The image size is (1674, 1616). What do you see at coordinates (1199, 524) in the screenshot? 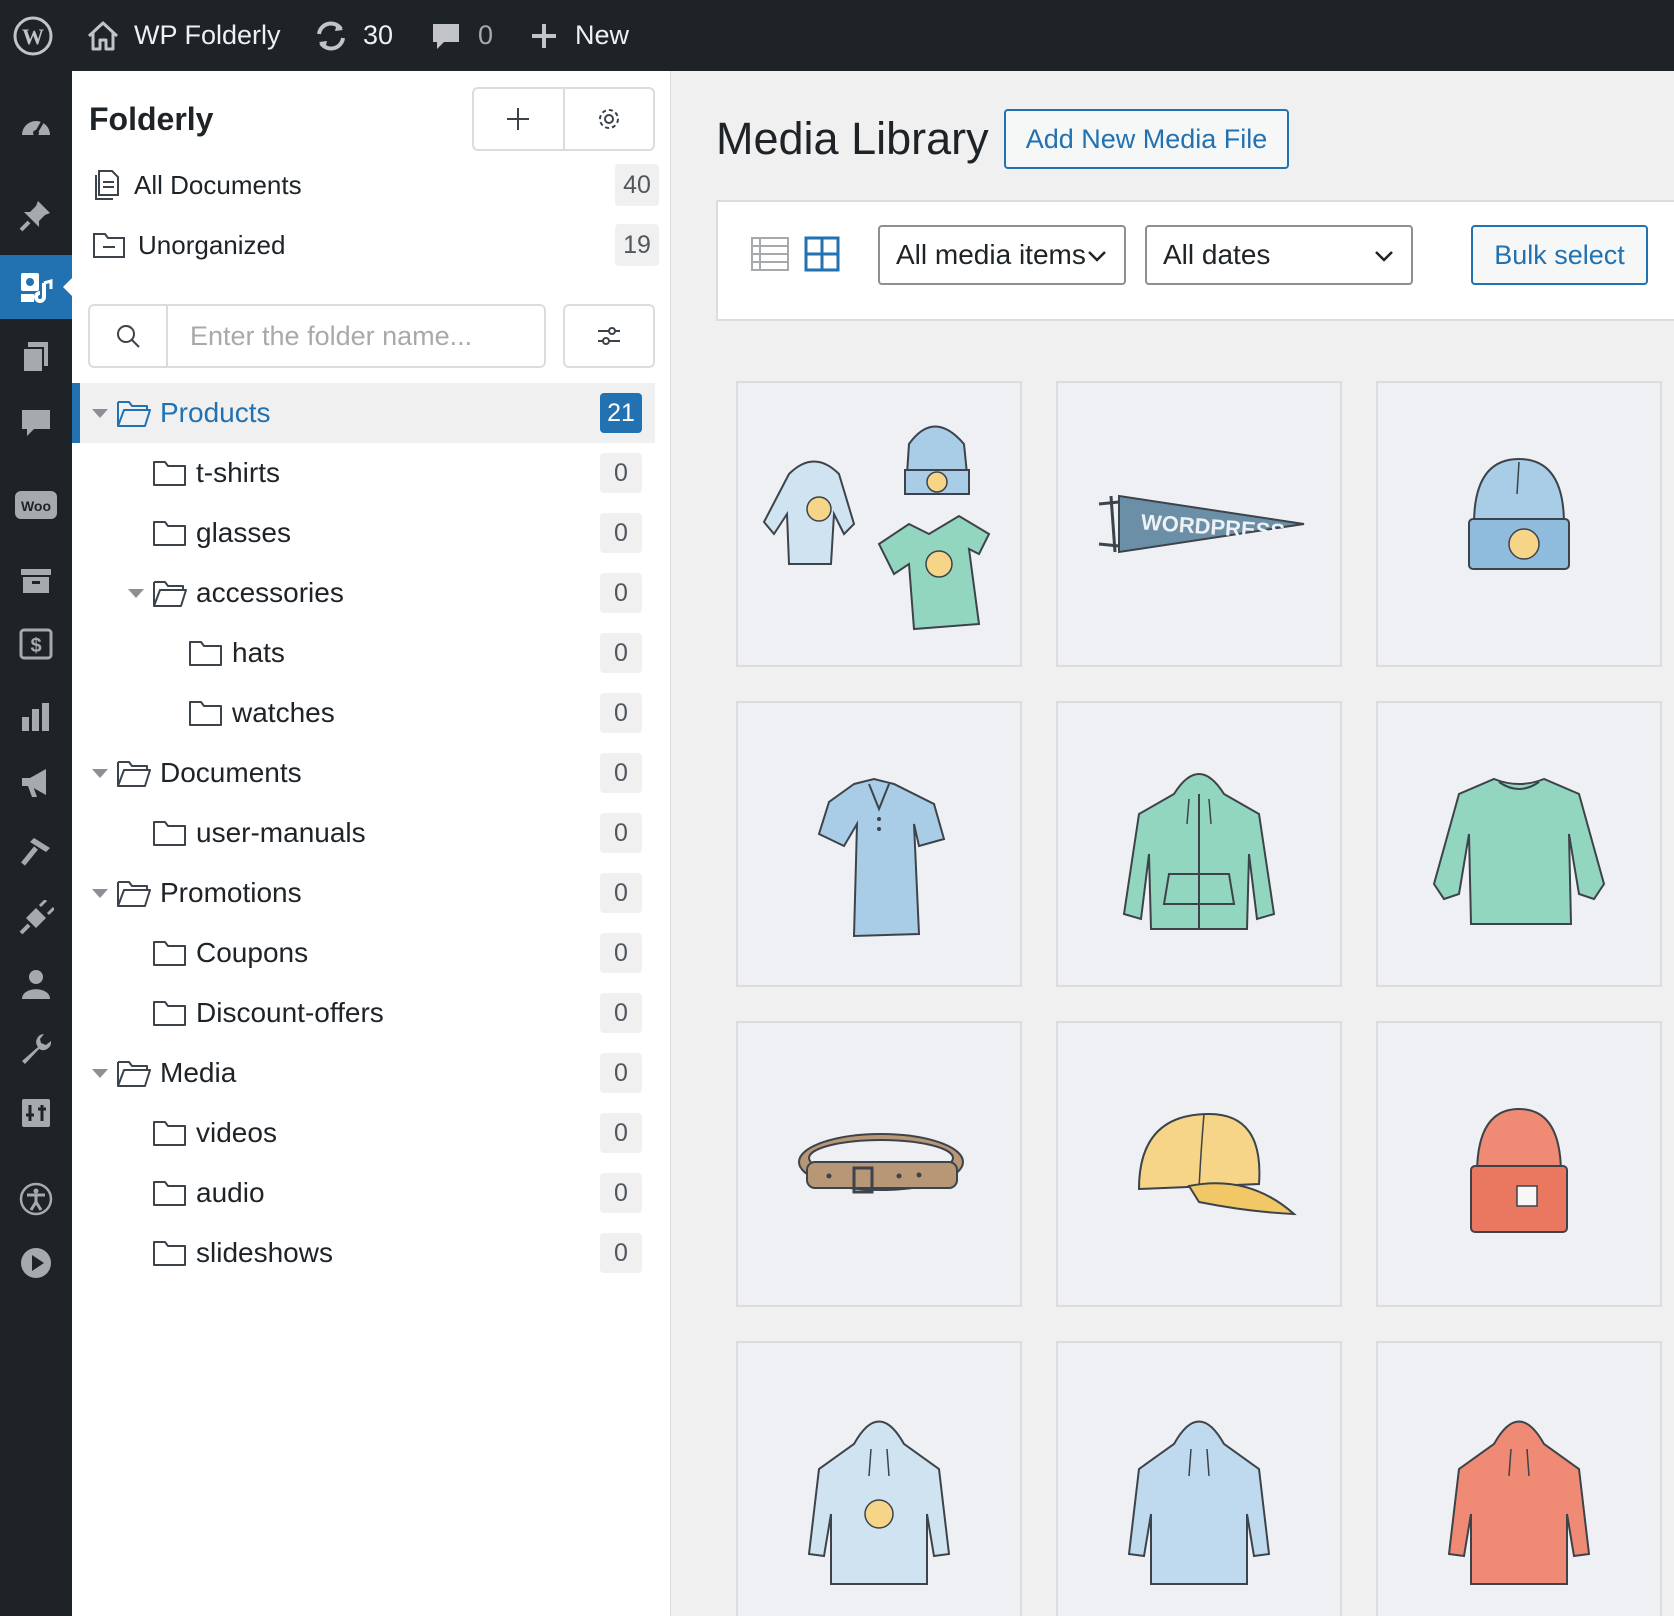
I see `media-item: WORDPRESS` at bounding box center [1199, 524].